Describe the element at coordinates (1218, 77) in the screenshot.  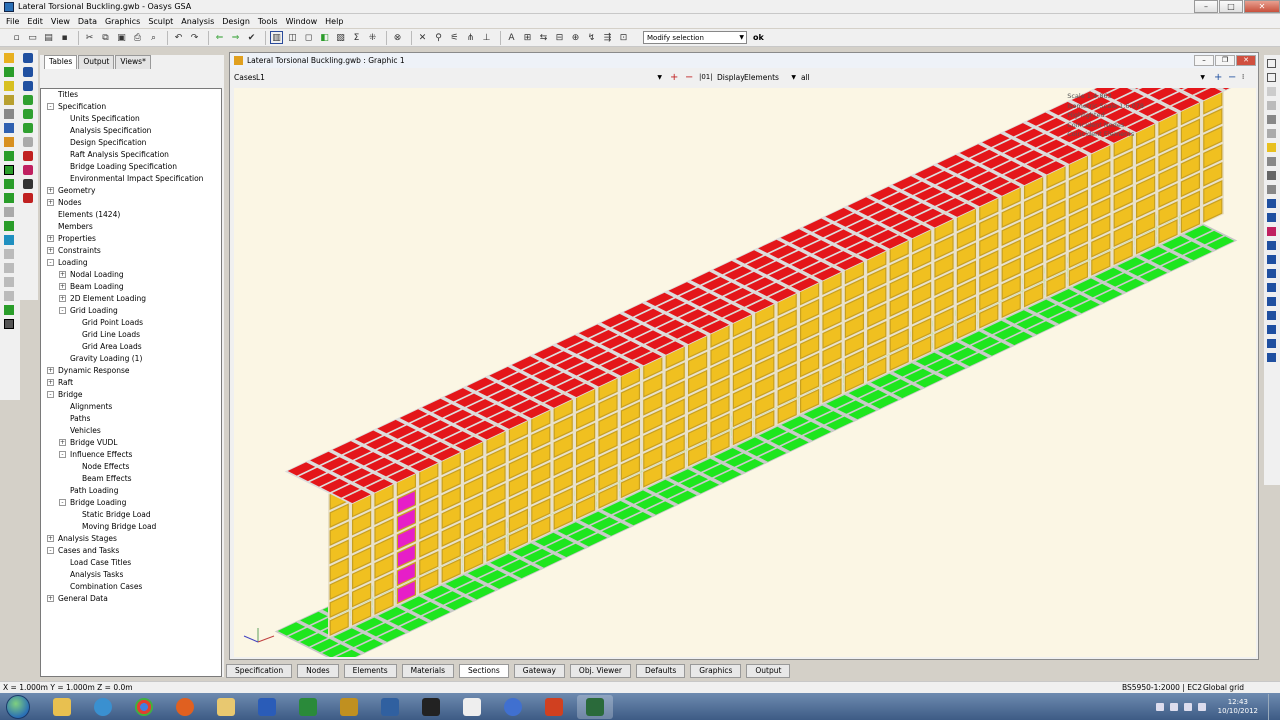
I see `add-filter-icon: +` at that location.